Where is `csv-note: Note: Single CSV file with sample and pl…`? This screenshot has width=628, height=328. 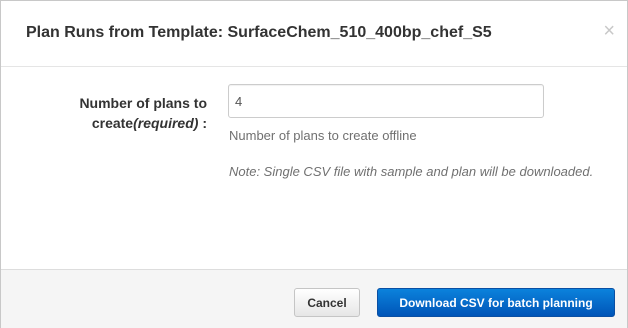 csv-note: Note: Single CSV file with sample and pl… is located at coordinates (411, 171).